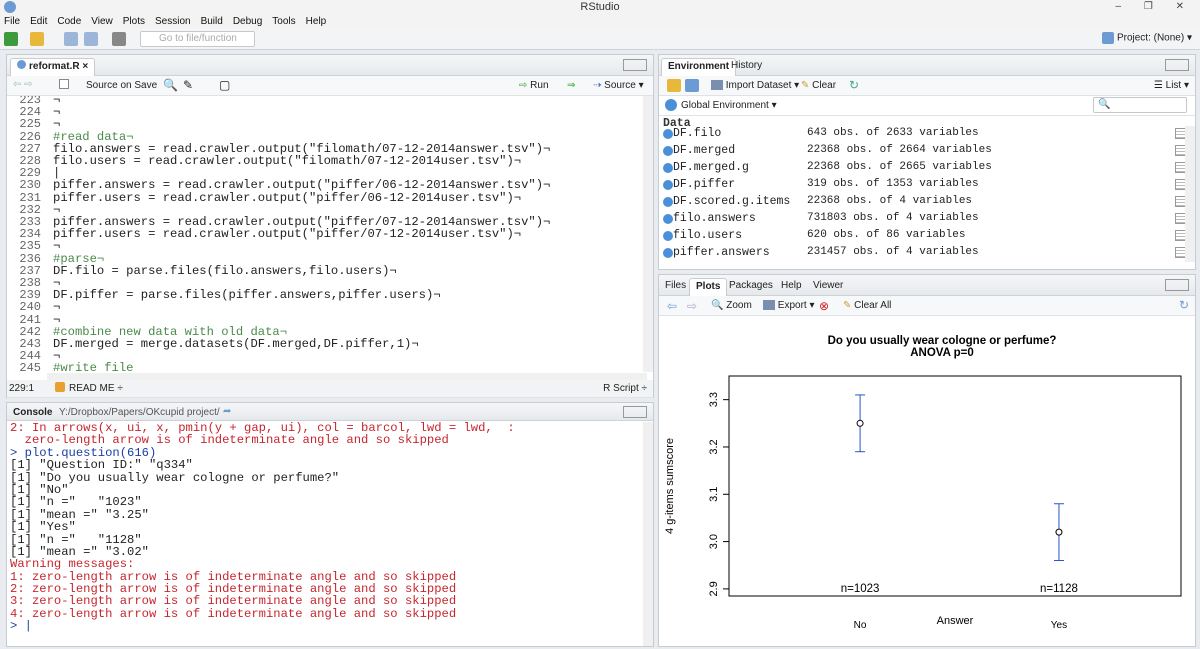  What do you see at coordinates (625, 388) in the screenshot?
I see `file-type-selector: R Script ÷` at bounding box center [625, 388].